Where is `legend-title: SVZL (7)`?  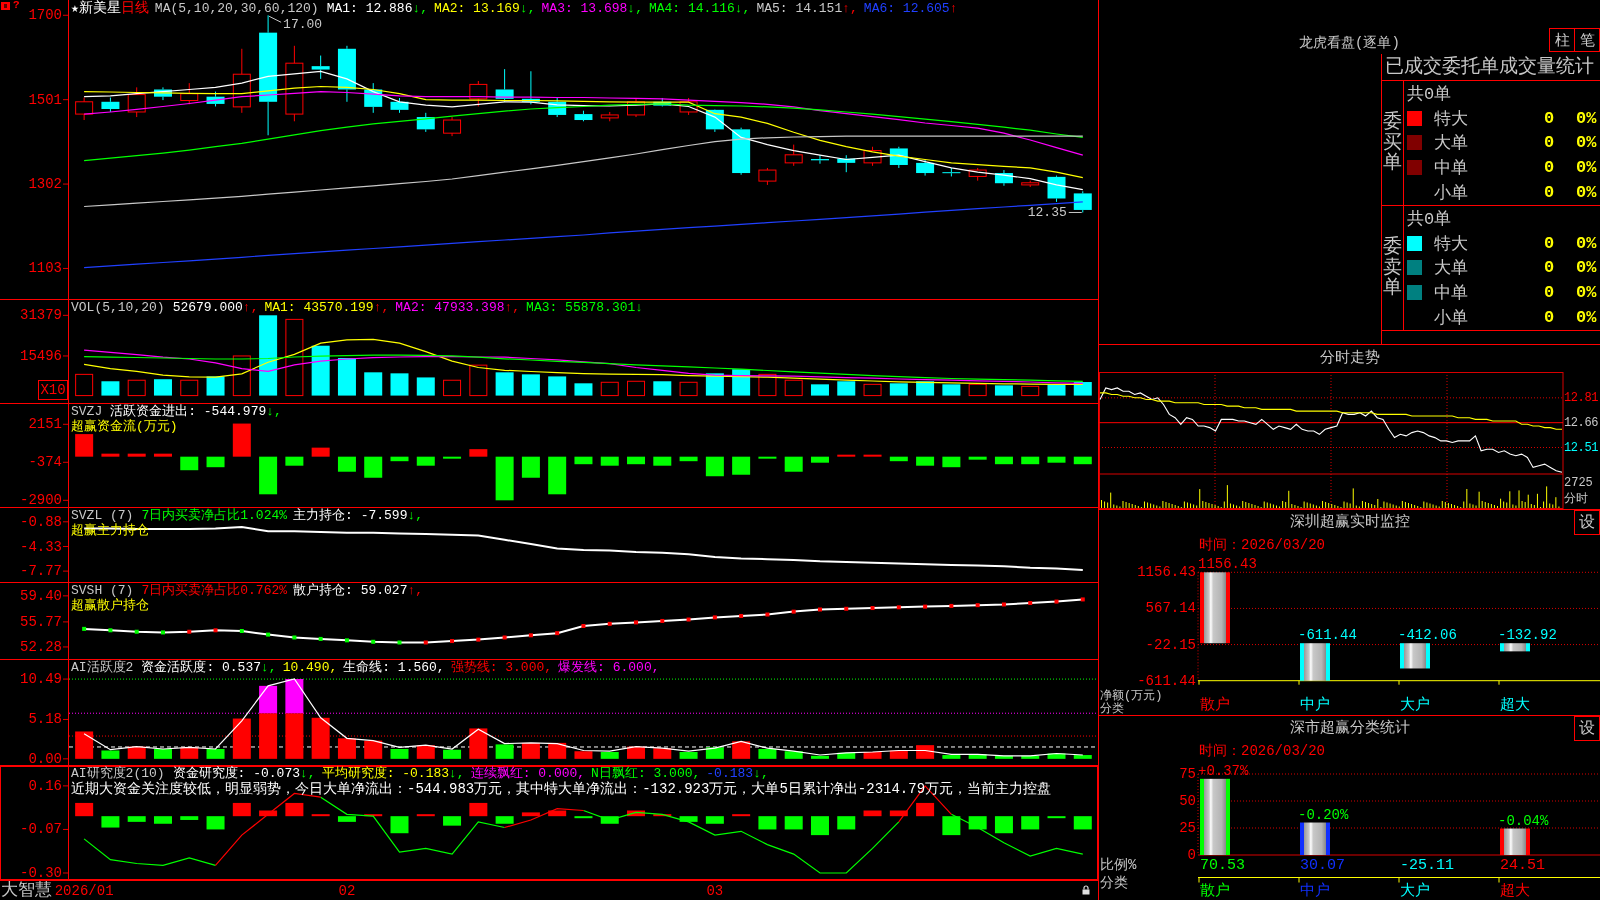 legend-title: SVZL (7) is located at coordinates (102, 516).